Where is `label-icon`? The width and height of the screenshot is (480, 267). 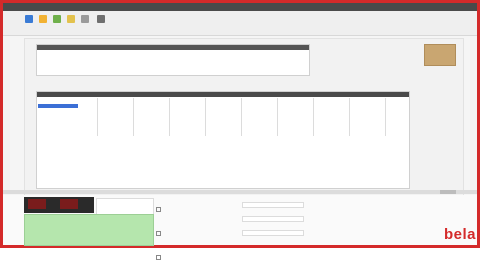 label-icon is located at coordinates (71, 19).